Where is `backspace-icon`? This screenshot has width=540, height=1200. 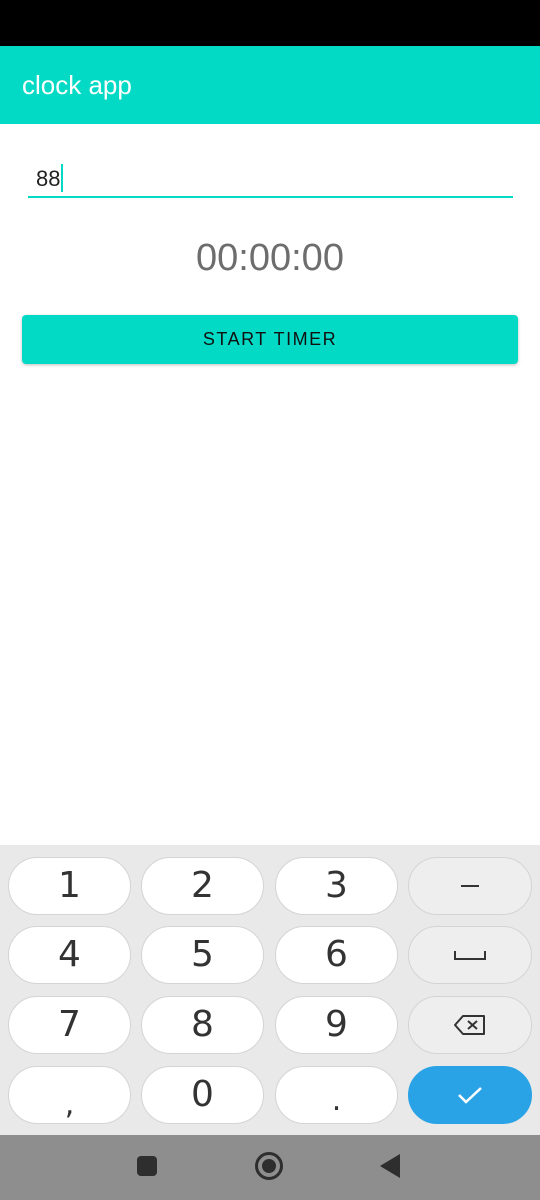 backspace-icon is located at coordinates (469, 1025).